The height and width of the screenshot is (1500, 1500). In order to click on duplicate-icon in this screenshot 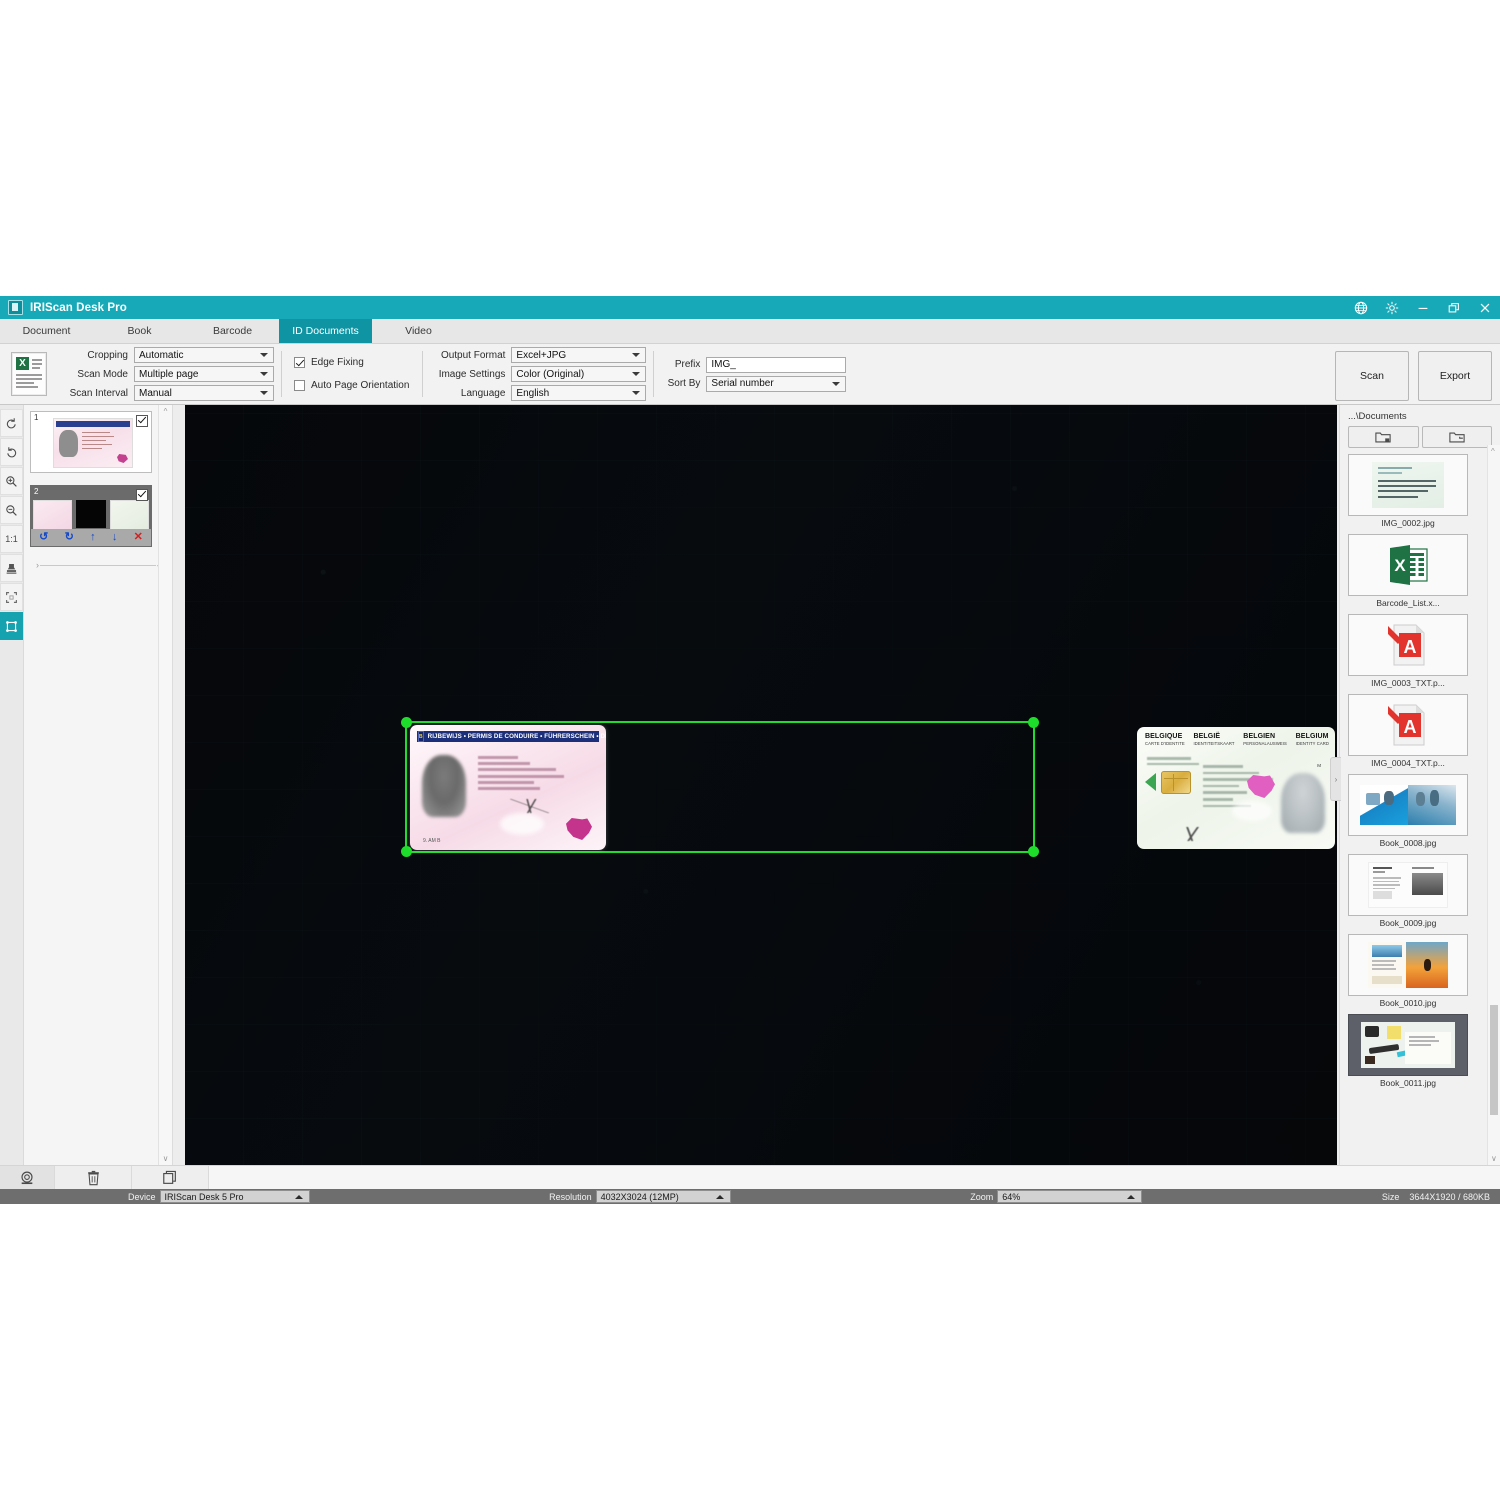, I will do `click(170, 1177)`.